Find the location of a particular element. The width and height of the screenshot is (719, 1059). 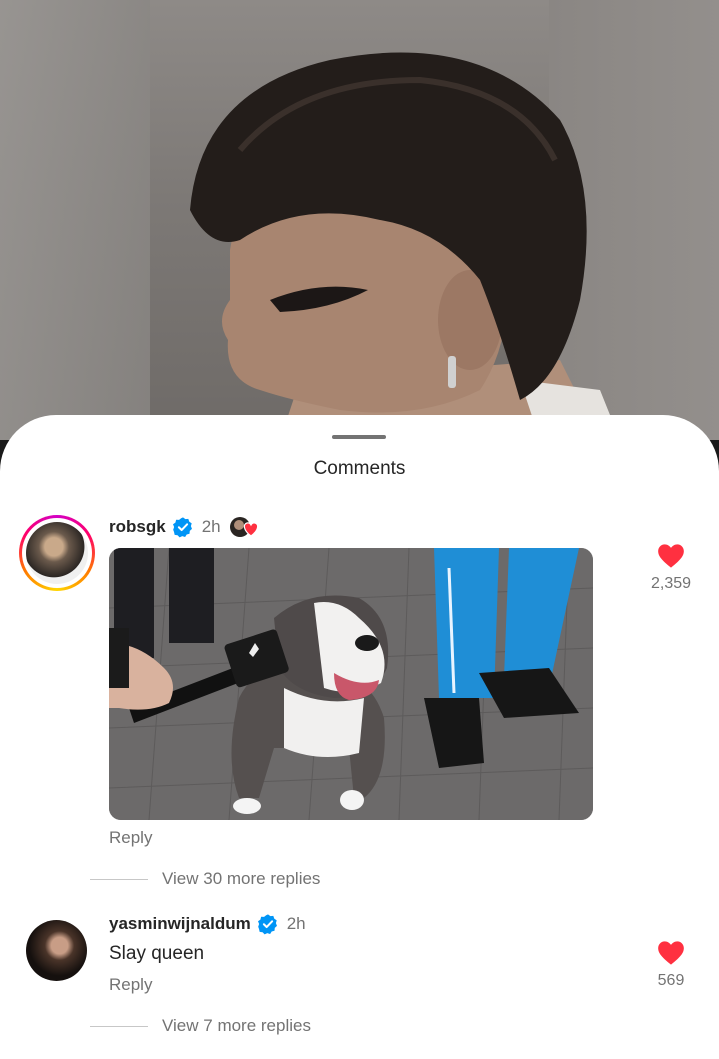

sheet-title: Comments is located at coordinates (359, 468).